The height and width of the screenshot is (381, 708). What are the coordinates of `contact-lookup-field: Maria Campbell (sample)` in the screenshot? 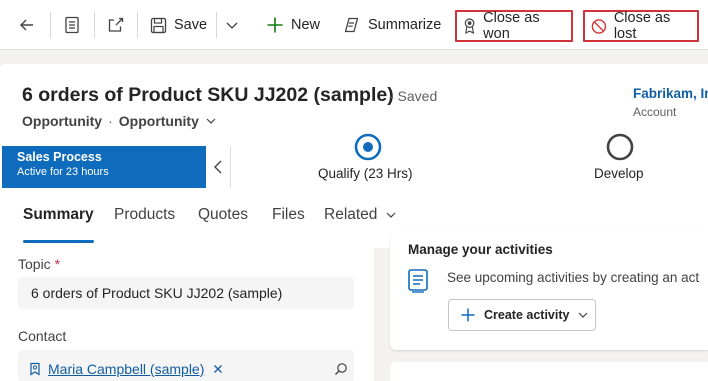 It's located at (186, 365).